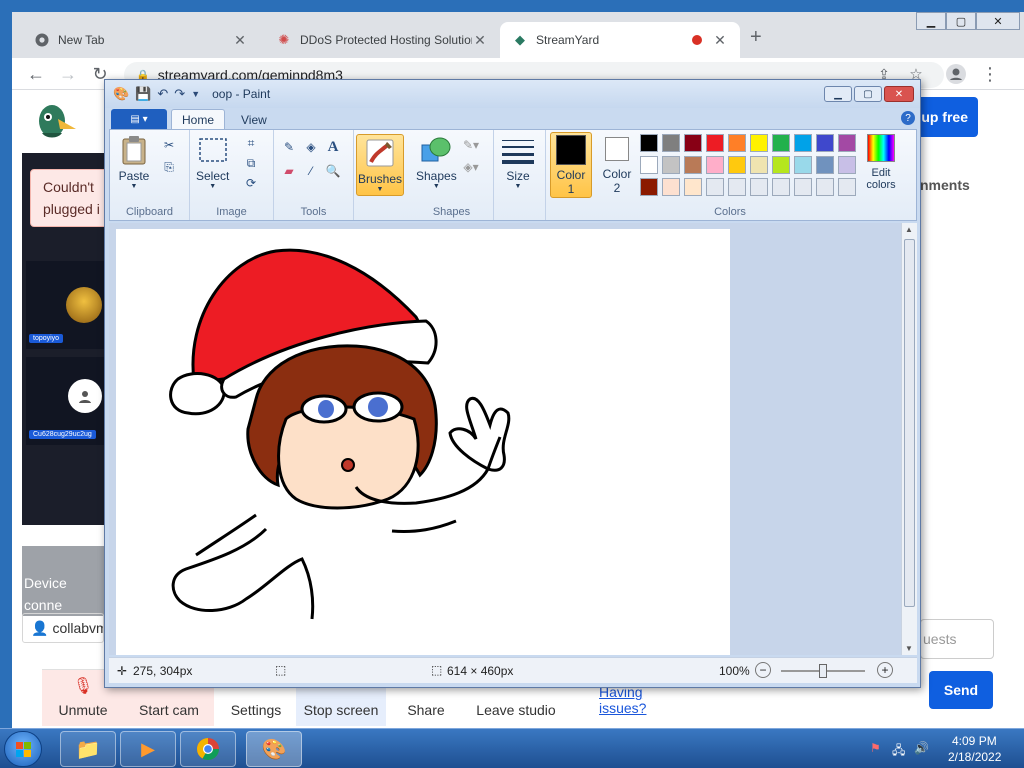  What do you see at coordinates (898, 751) in the screenshot?
I see `network-icon: 🖧` at bounding box center [898, 751].